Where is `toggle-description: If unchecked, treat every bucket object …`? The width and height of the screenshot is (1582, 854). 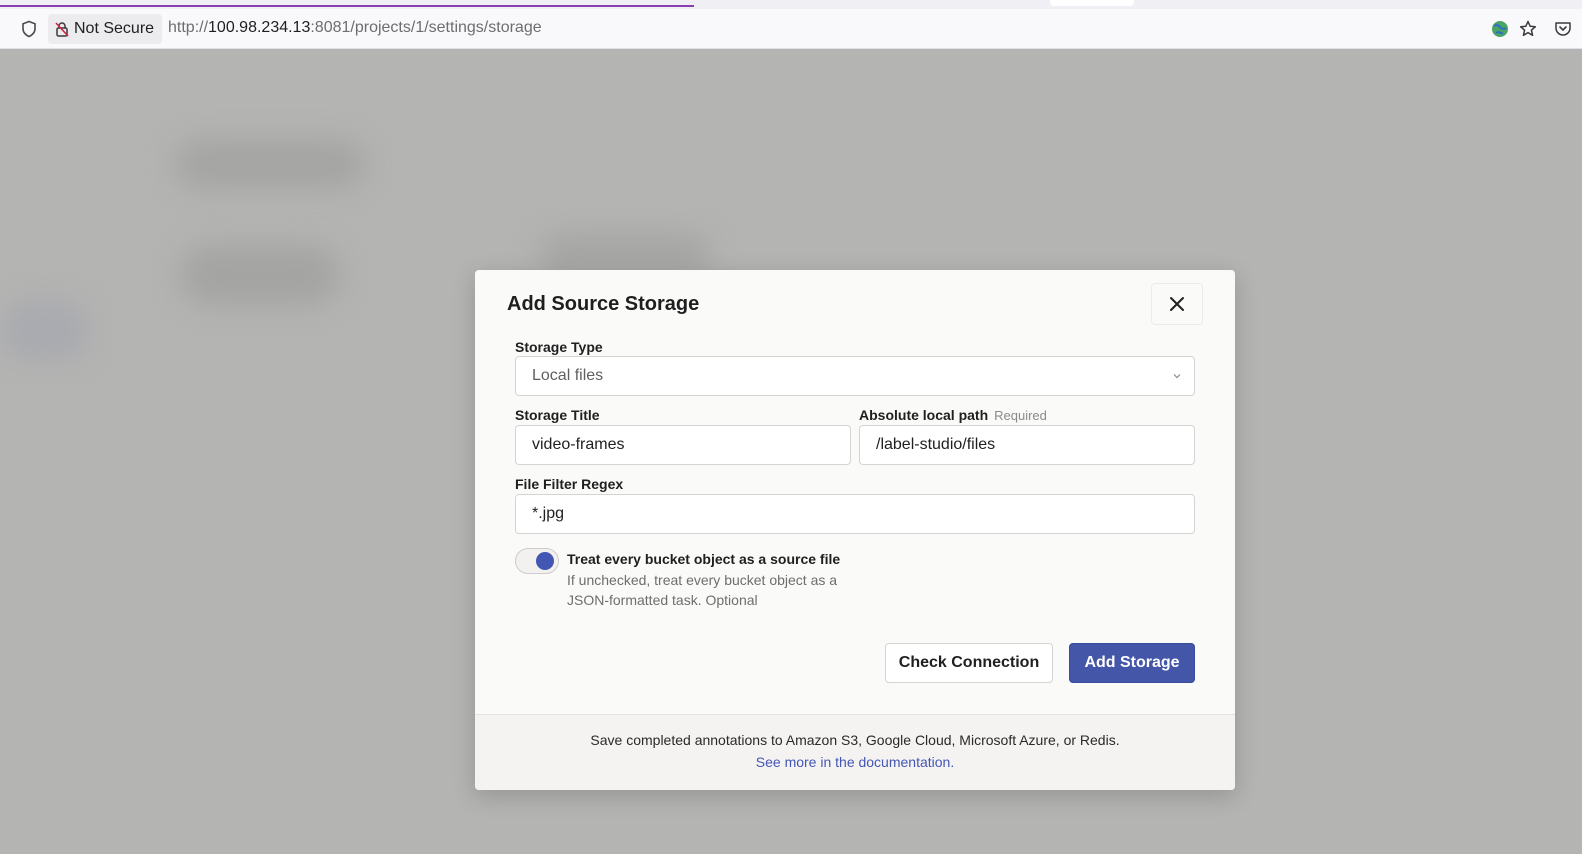 toggle-description: If unchecked, treat every bucket object … is located at coordinates (702, 590).